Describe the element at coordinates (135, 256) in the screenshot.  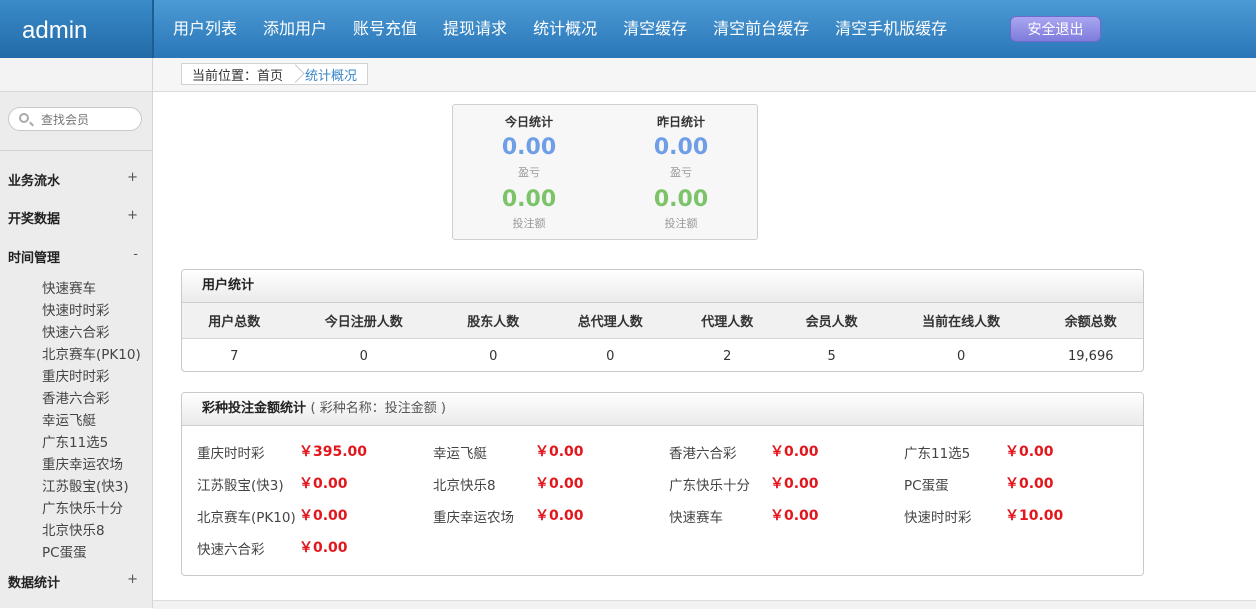
I see `collapse-icon: -` at that location.